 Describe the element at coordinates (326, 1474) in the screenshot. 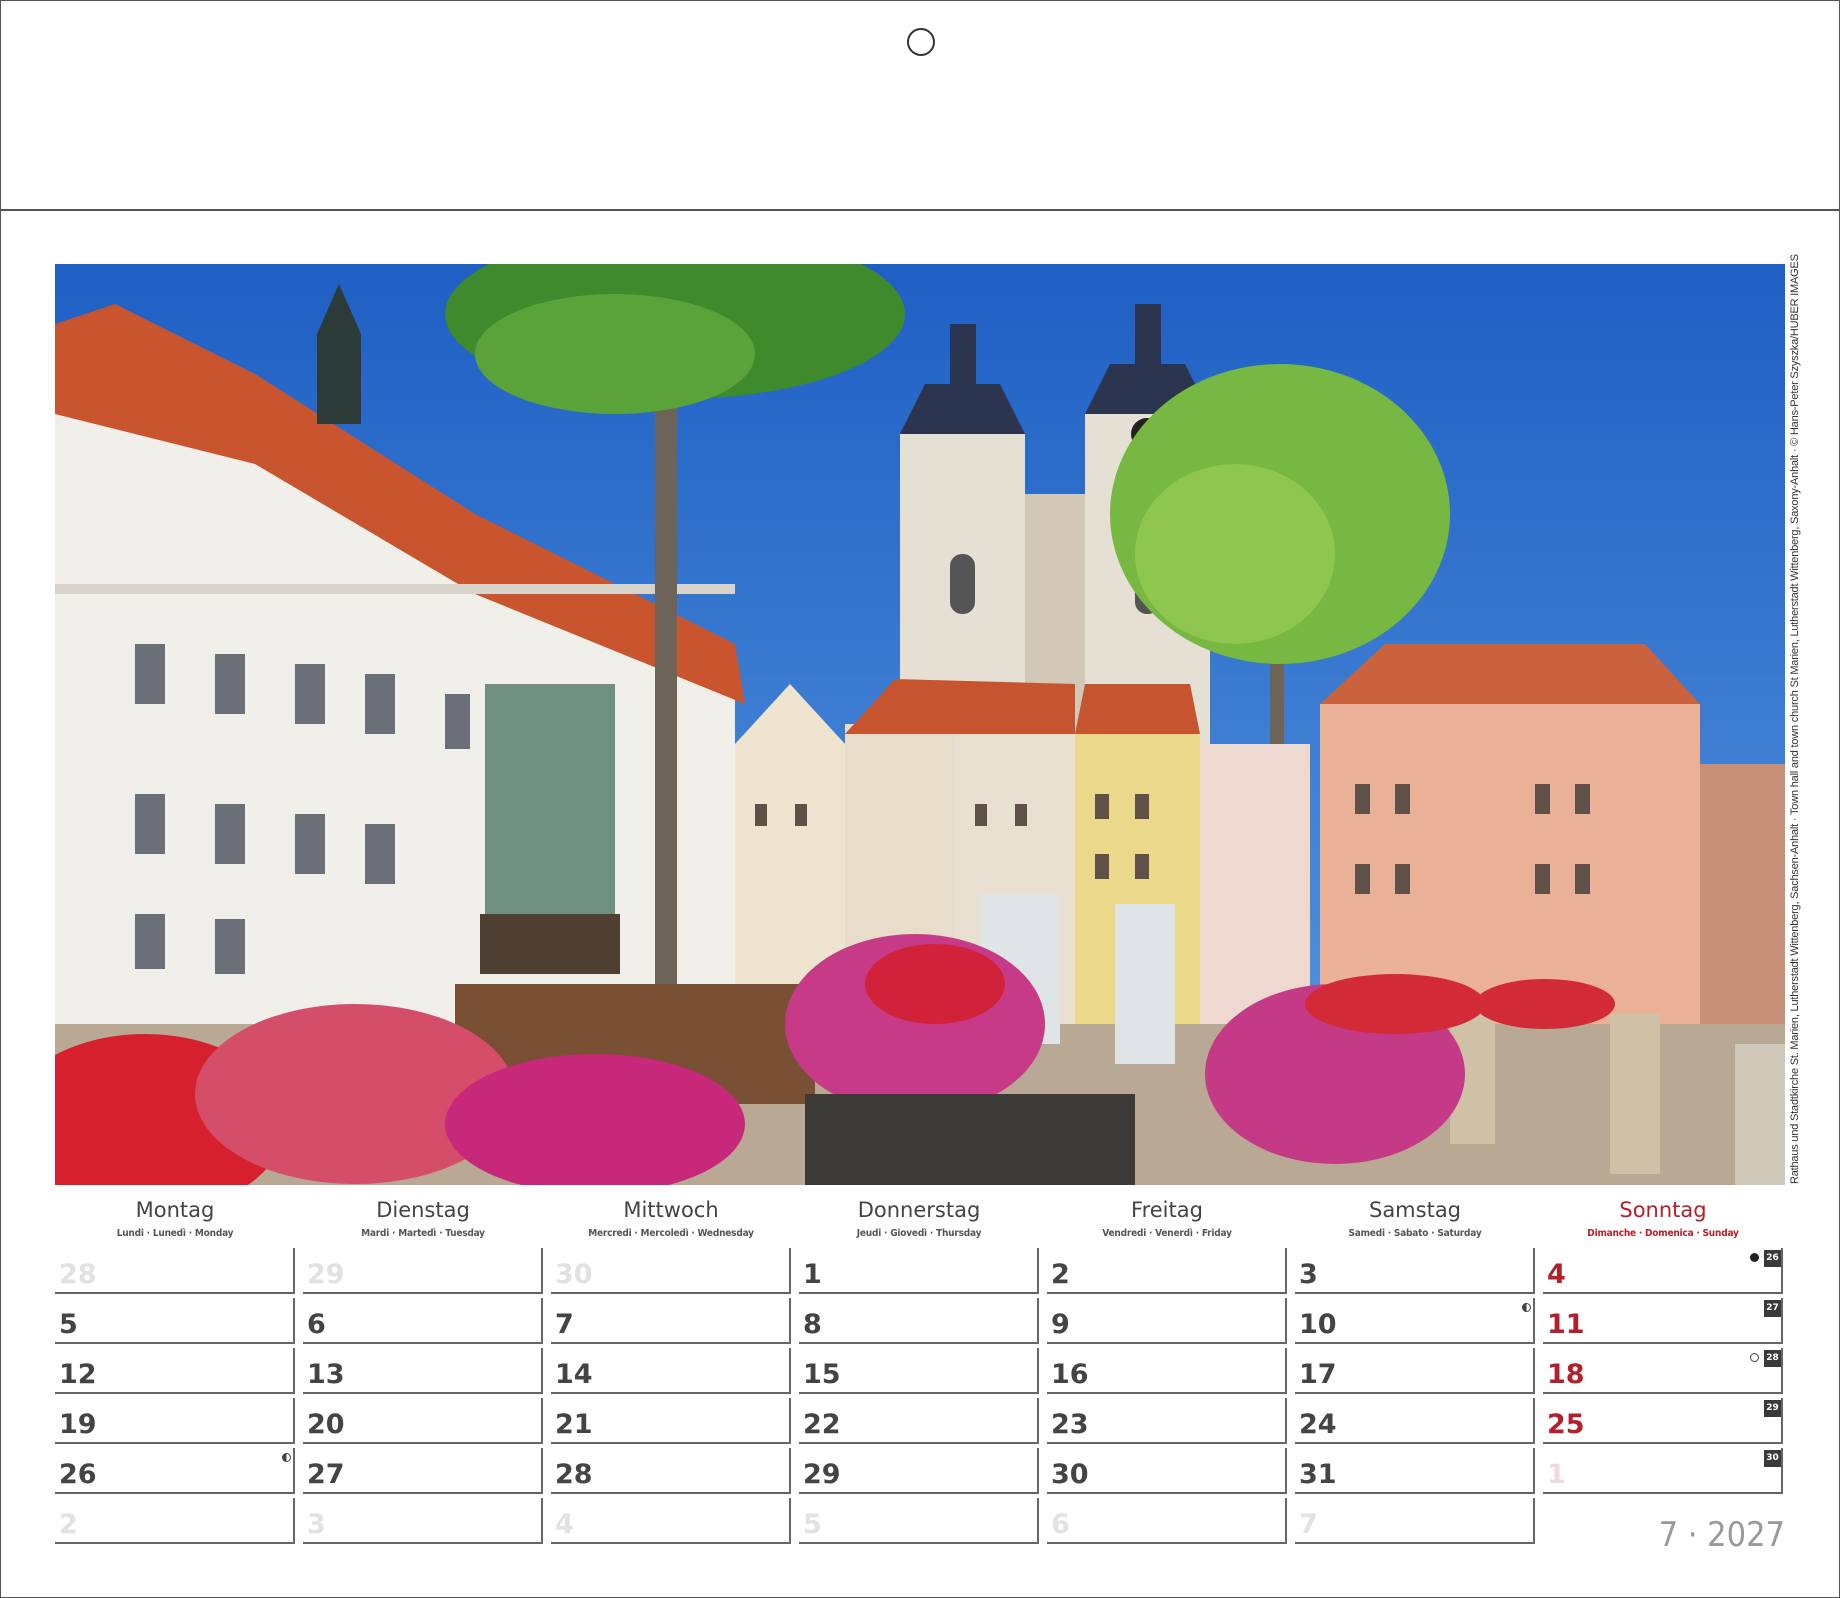

I see `day-number: 27` at that location.